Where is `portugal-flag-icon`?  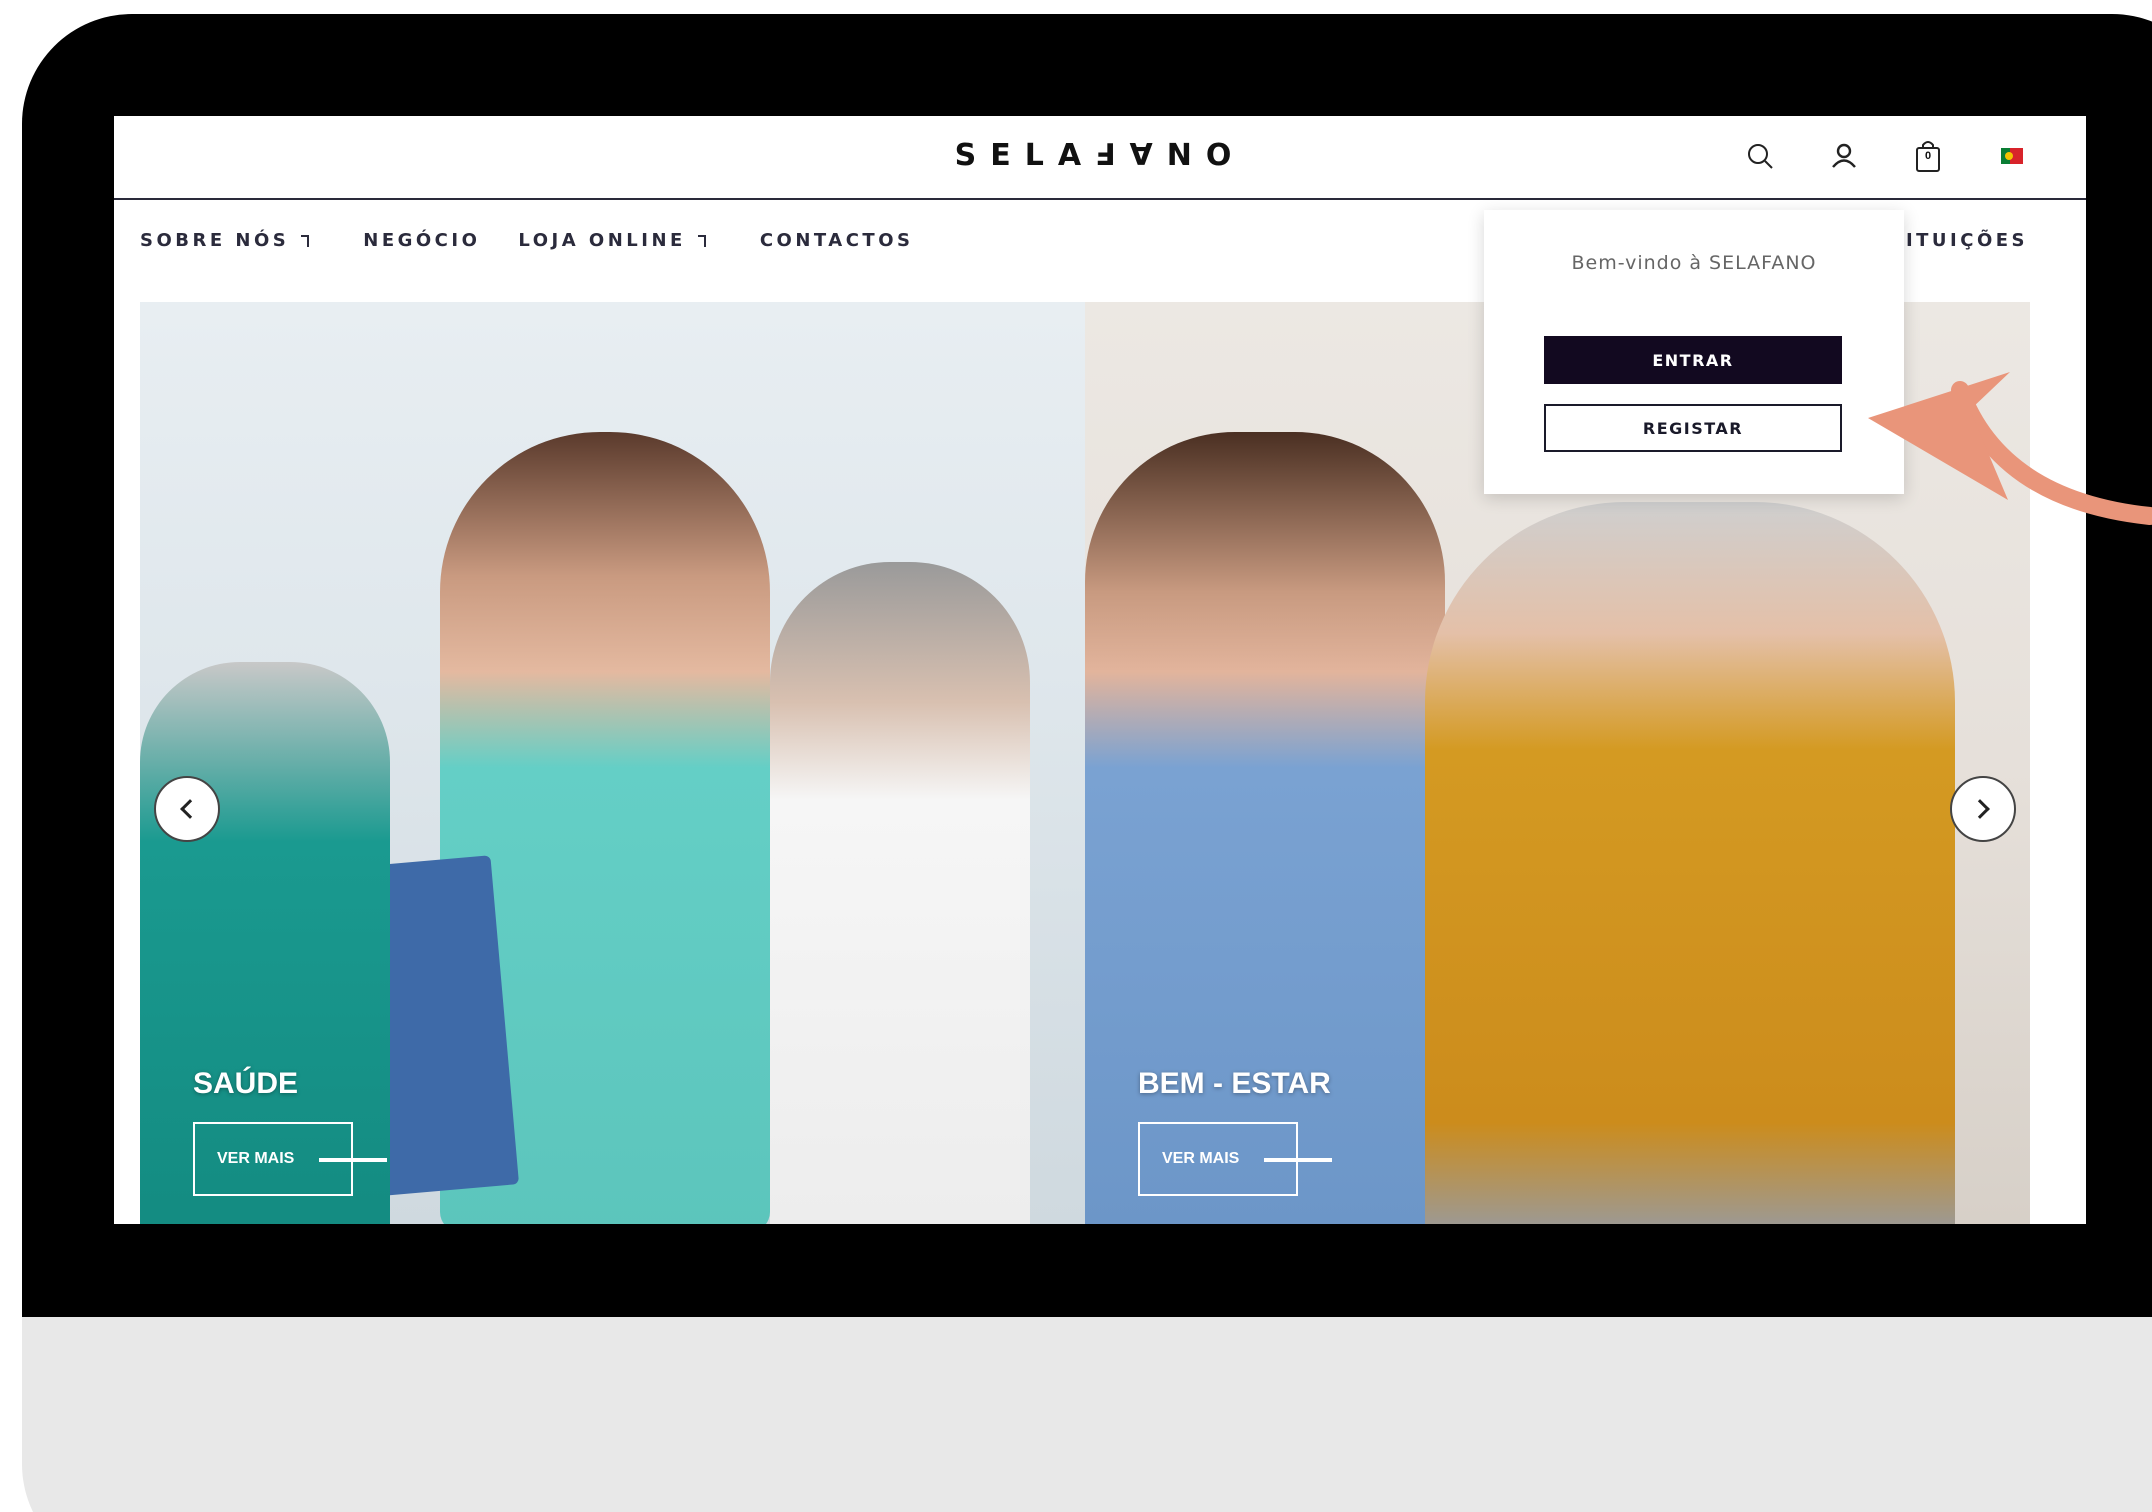 portugal-flag-icon is located at coordinates (2012, 156).